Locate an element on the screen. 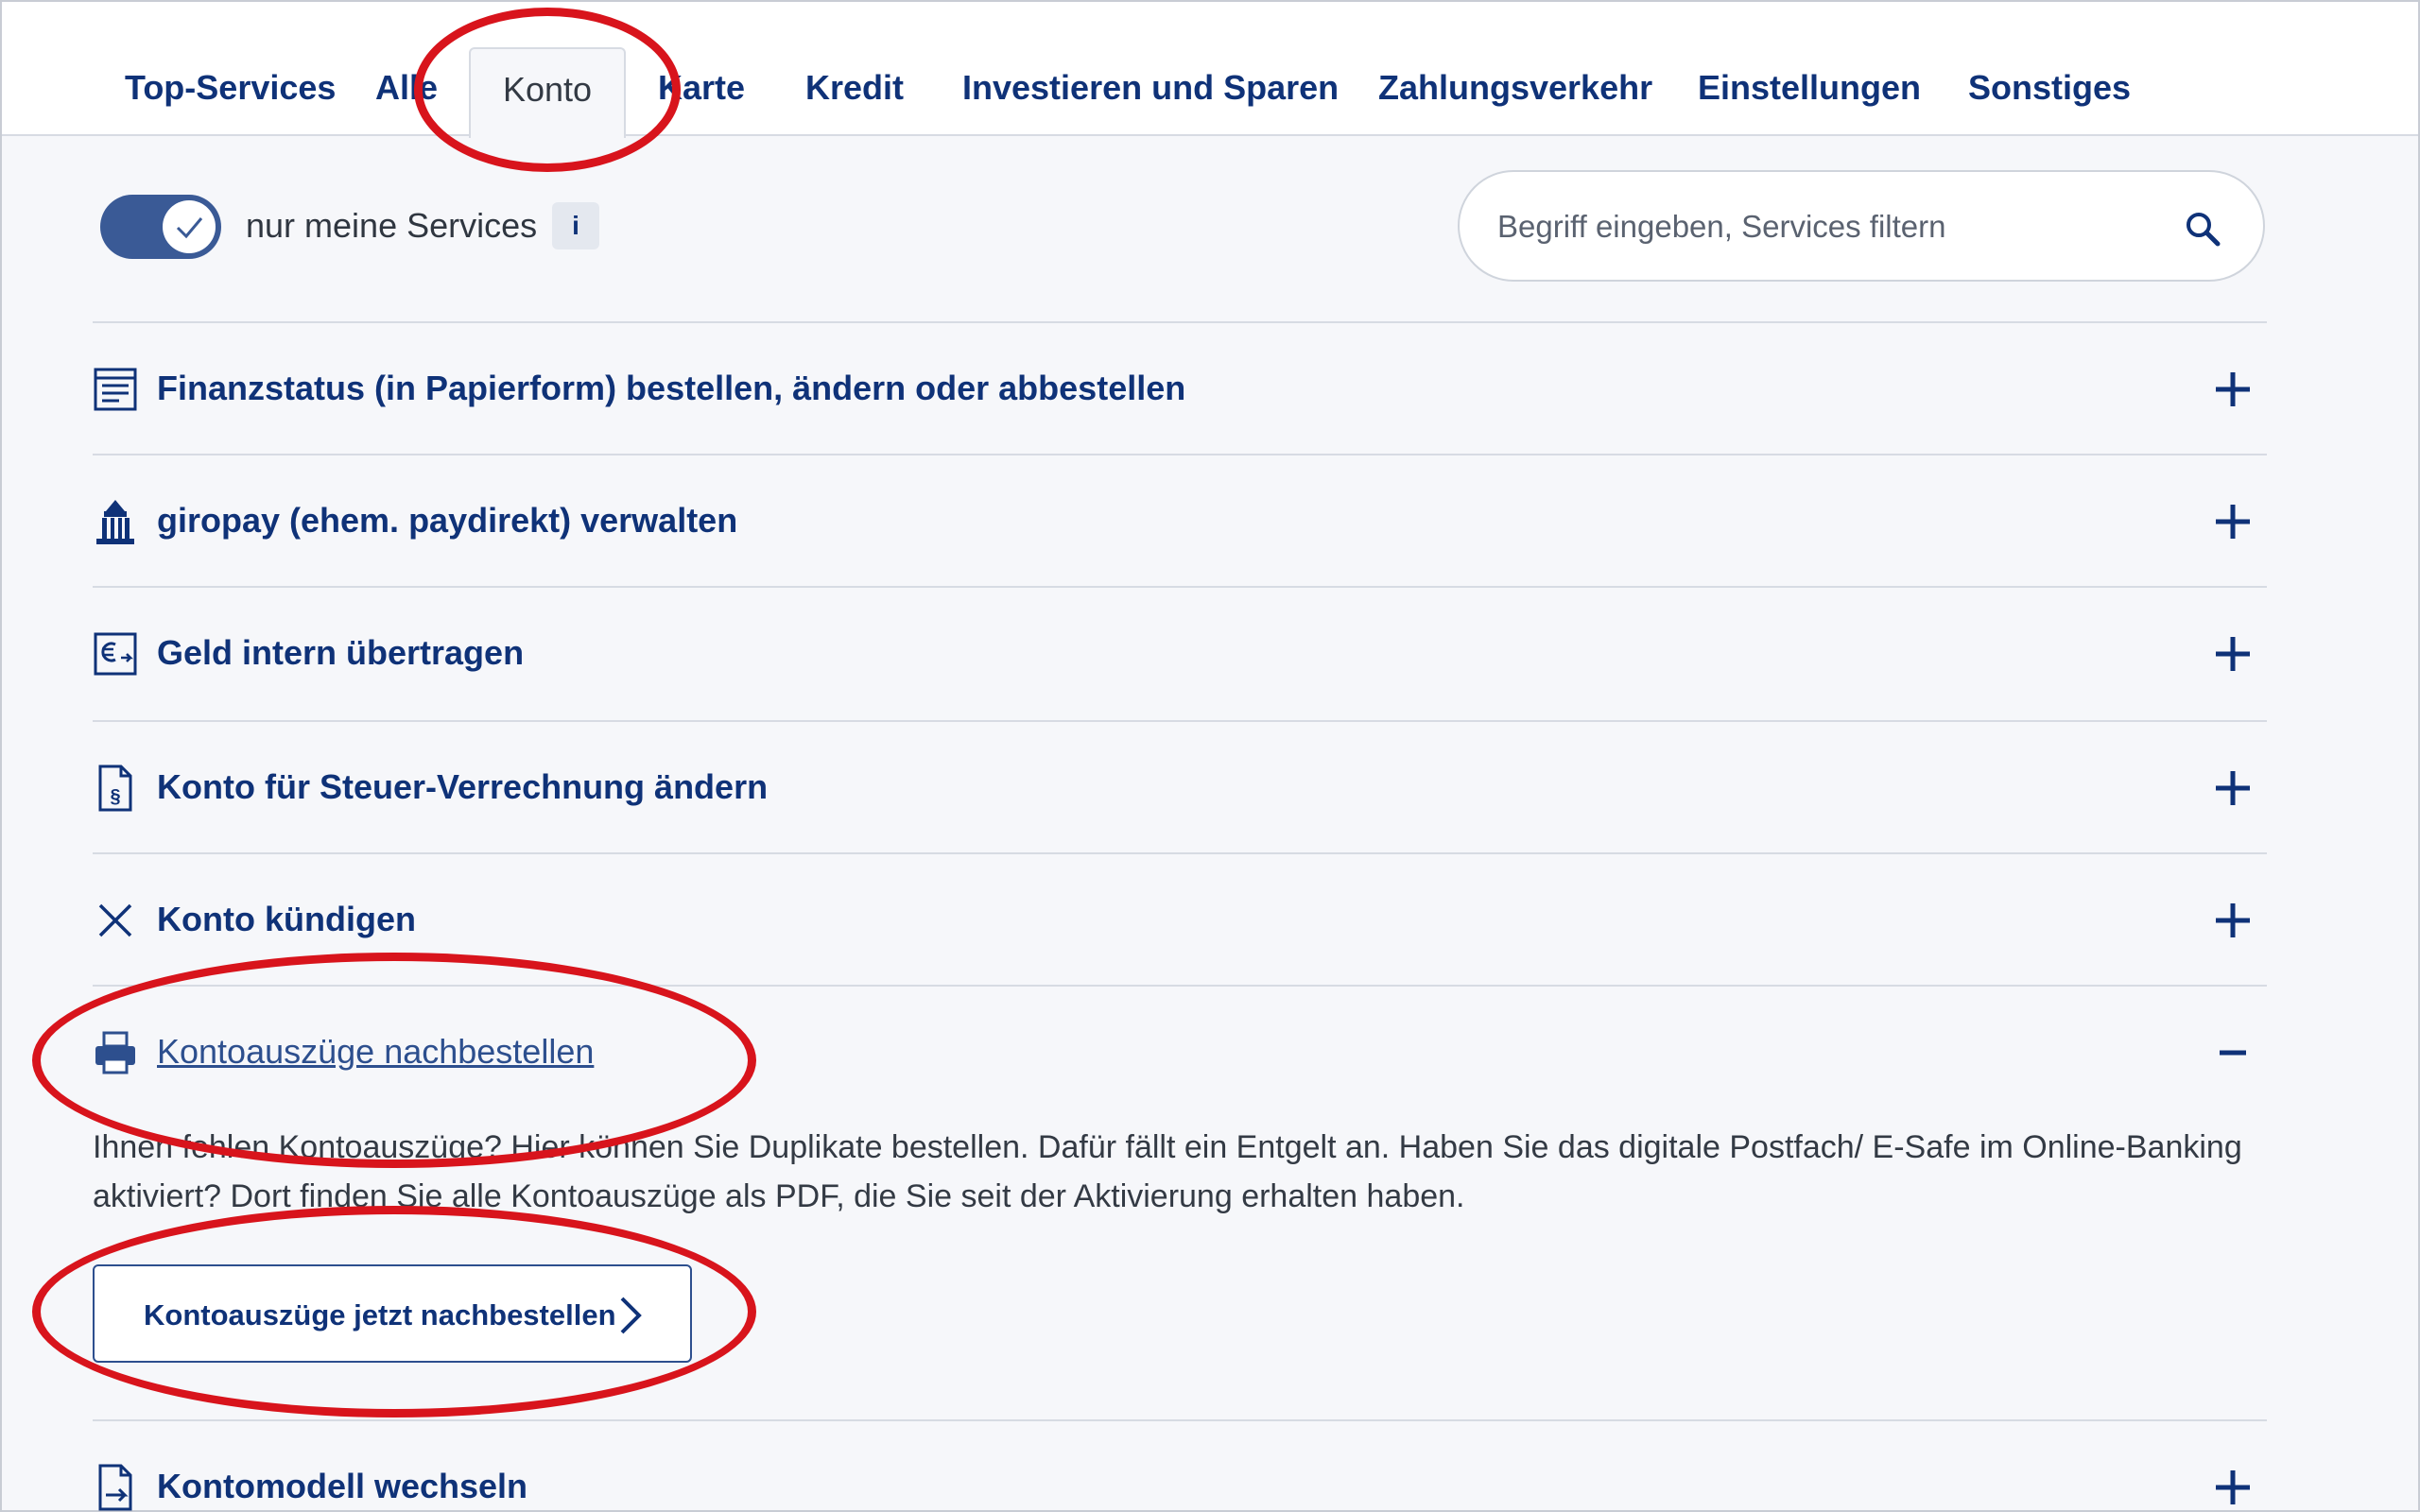 The width and height of the screenshot is (2420, 1512). tab-investieren-und-sparen: Investieren und Sparen is located at coordinates (1150, 88).